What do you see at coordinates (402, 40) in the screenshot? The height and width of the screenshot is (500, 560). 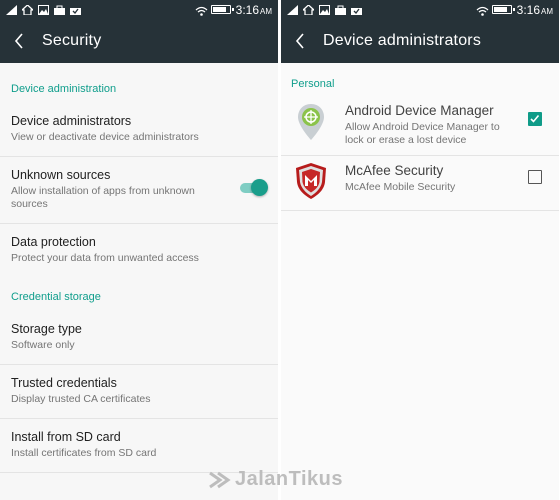 I see `page-title: Device administrators` at bounding box center [402, 40].